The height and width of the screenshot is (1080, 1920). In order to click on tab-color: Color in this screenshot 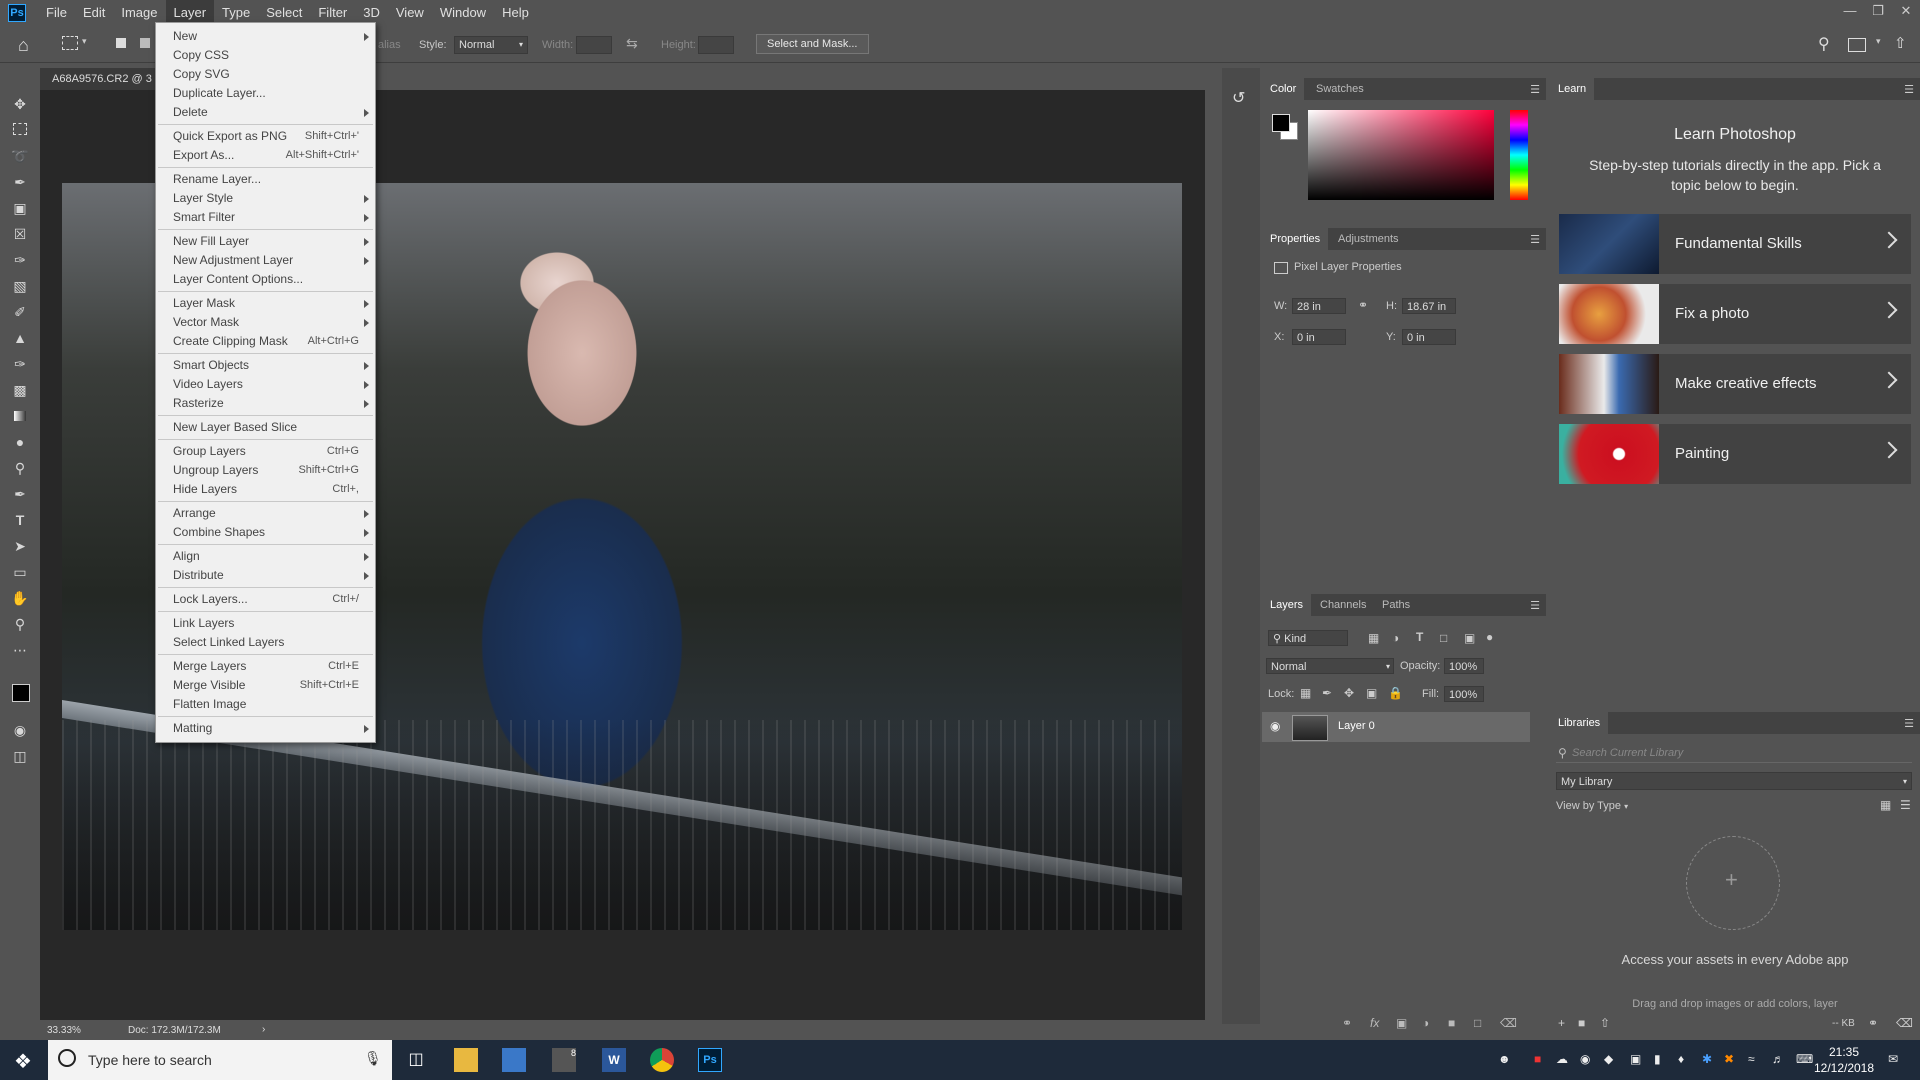, I will do `click(1283, 89)`.